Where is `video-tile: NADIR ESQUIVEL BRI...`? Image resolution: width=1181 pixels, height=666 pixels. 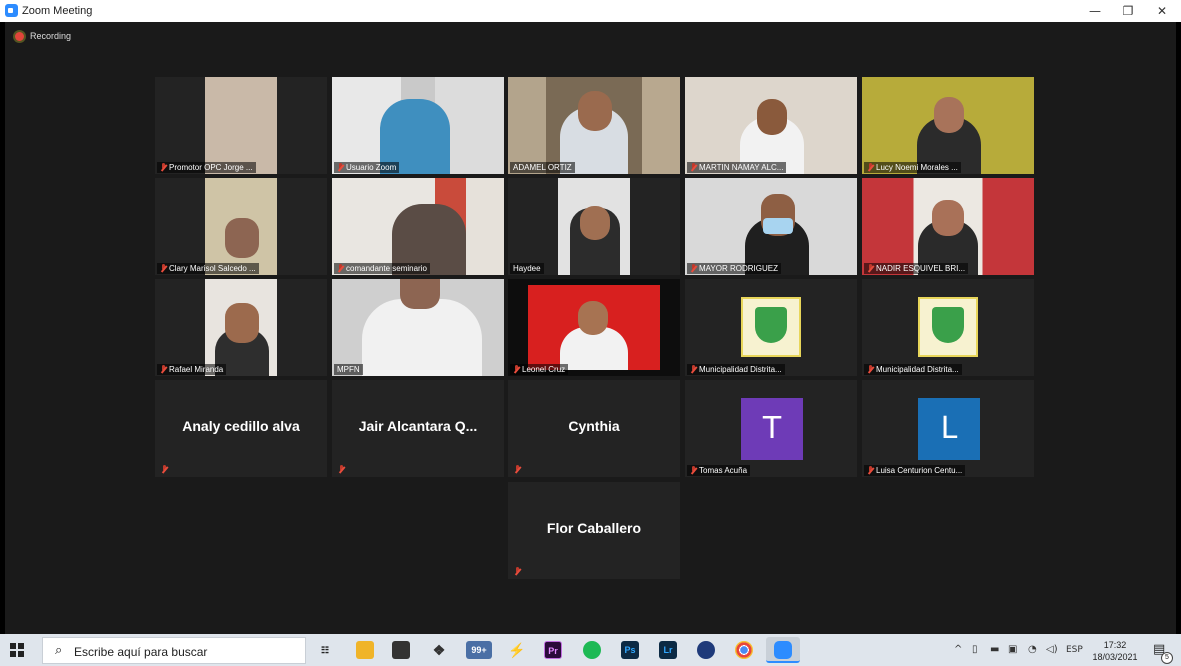 video-tile: NADIR ESQUIVEL BRI... is located at coordinates (948, 226).